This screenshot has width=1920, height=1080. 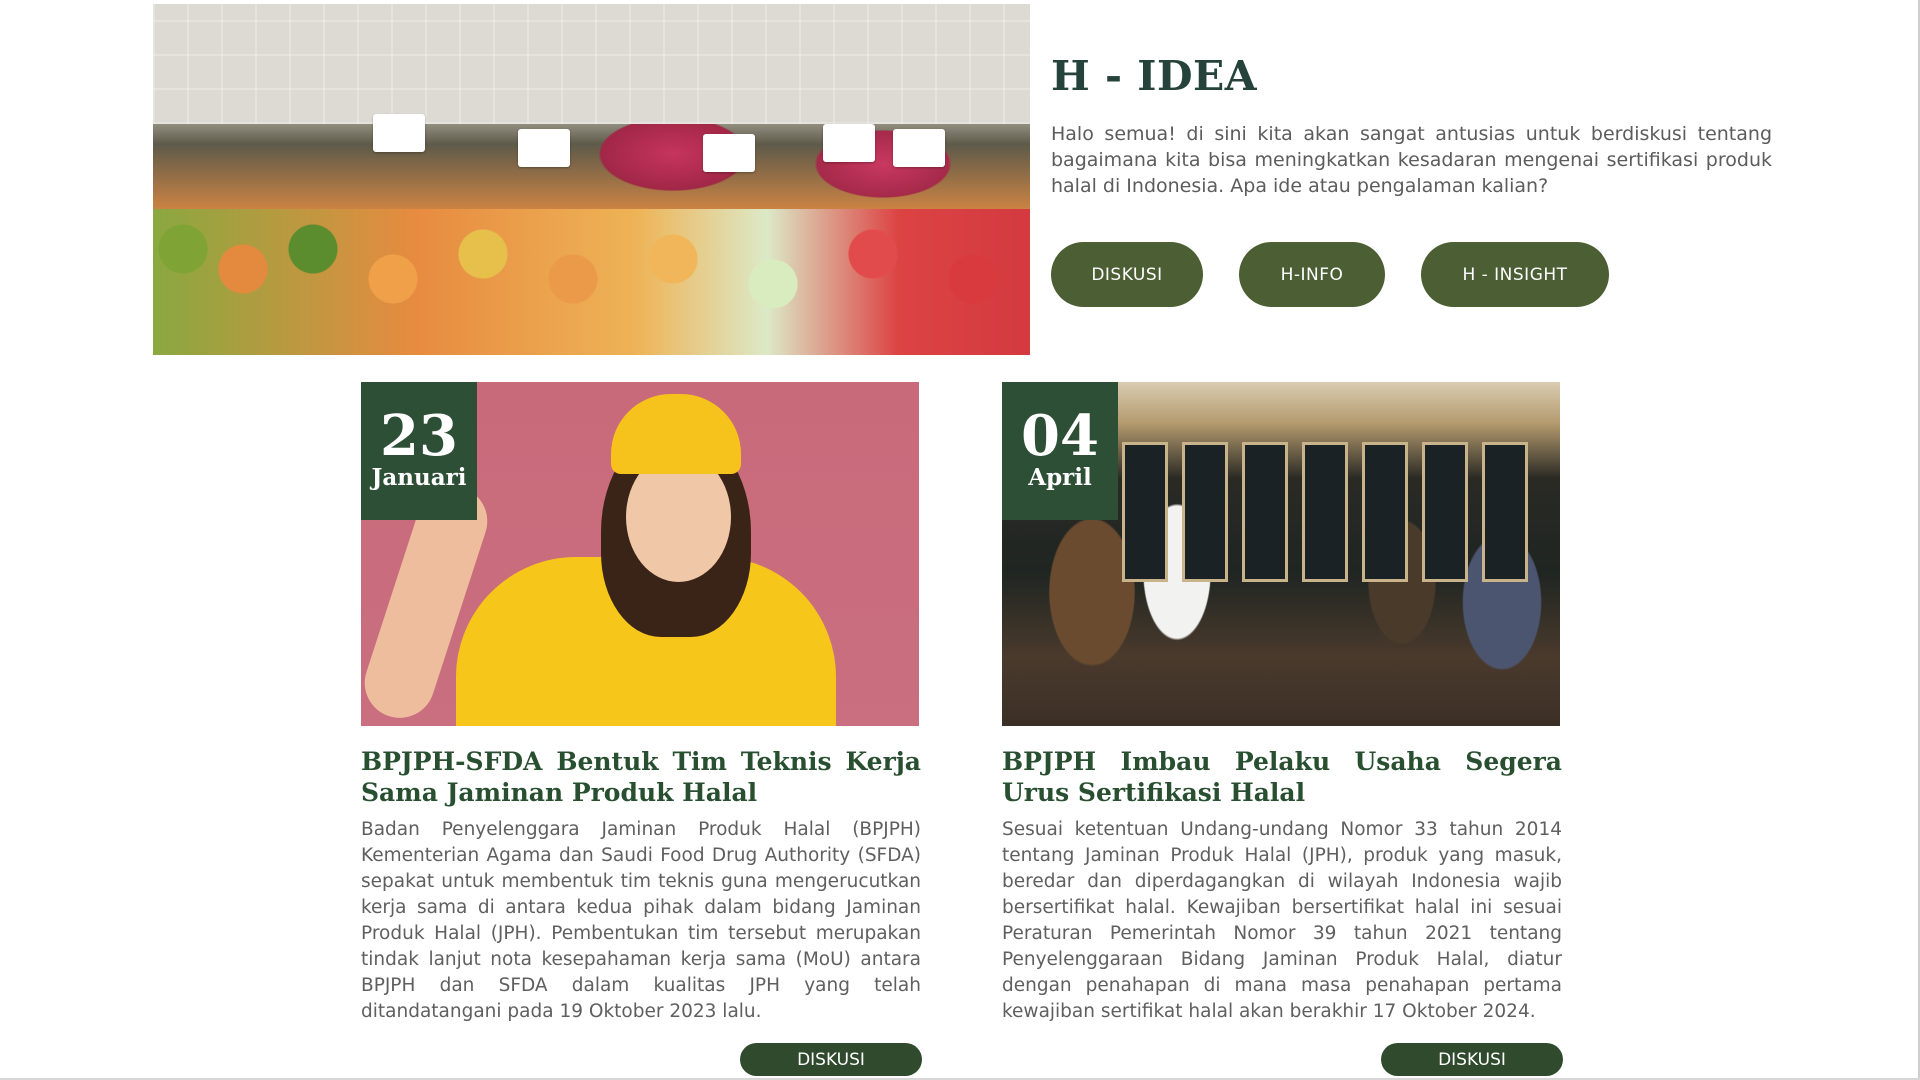 I want to click on page-title: H - IDEA, so click(x=1154, y=76).